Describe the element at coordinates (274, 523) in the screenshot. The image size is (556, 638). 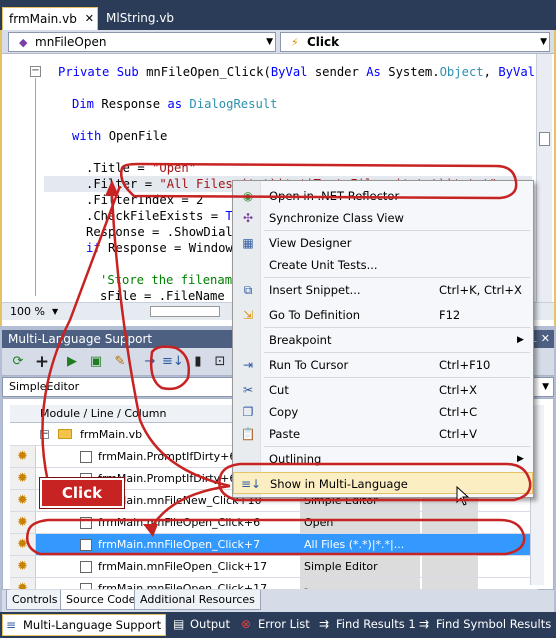
I see `table-row: ✹ frmMain.mnFileOpen_Click+6 Open` at that location.